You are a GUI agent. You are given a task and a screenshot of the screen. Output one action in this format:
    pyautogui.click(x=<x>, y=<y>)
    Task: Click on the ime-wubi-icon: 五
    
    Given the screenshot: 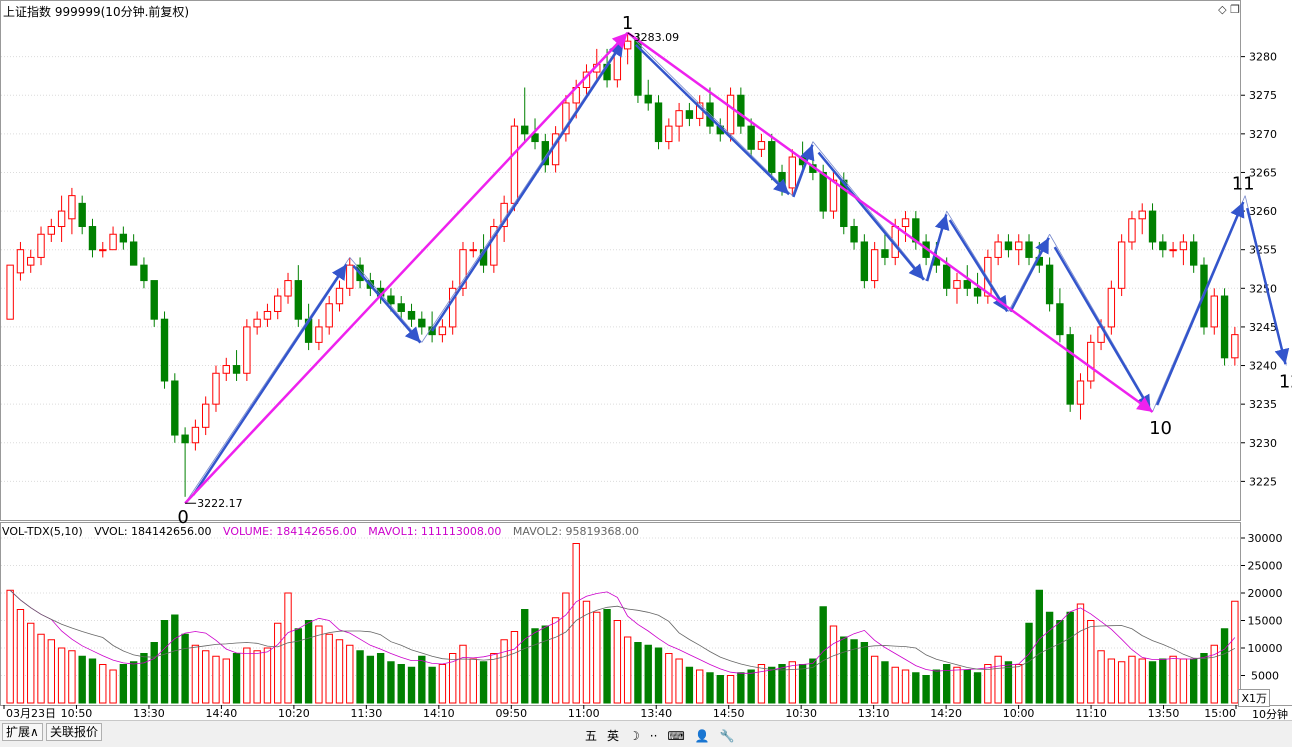 What is the action you would take?
    pyautogui.click(x=591, y=736)
    